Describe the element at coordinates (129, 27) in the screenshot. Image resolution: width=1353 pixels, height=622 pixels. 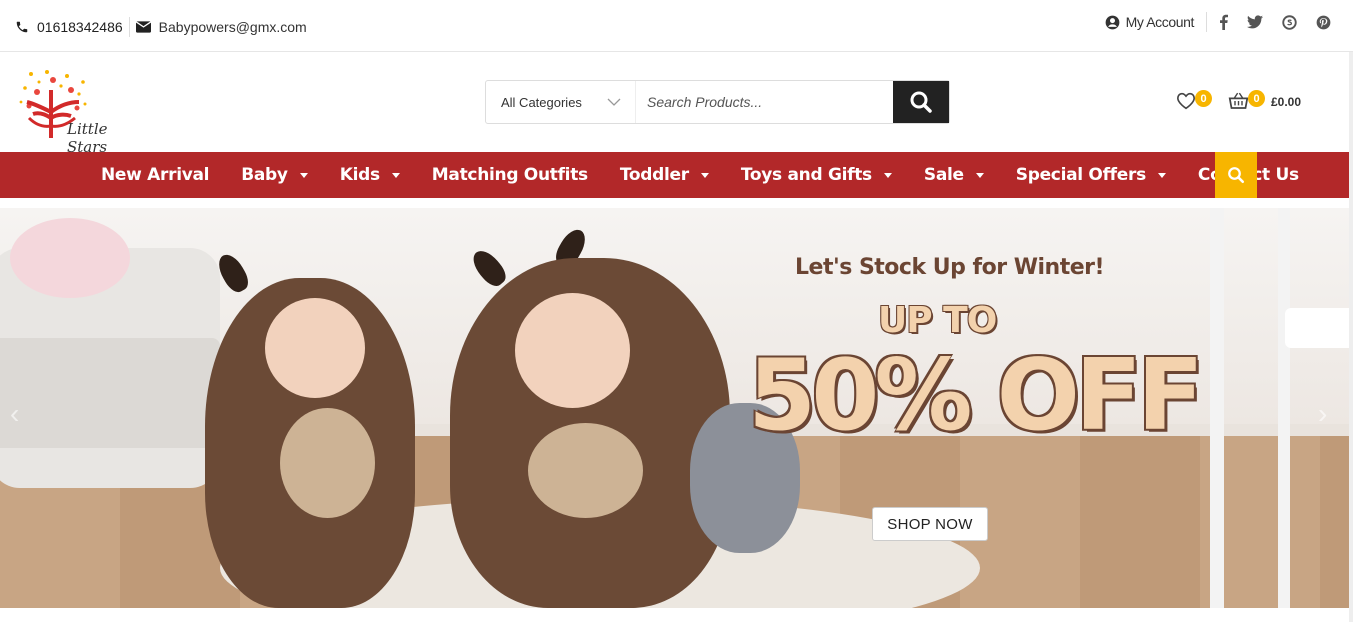
I see `divider` at that location.